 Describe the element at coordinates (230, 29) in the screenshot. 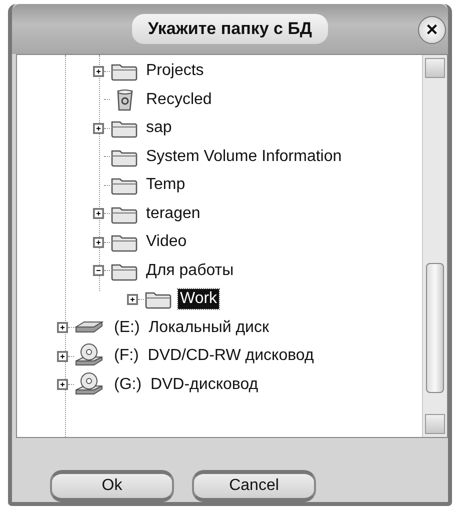

I see `window-title: Укажите папку с БД` at that location.